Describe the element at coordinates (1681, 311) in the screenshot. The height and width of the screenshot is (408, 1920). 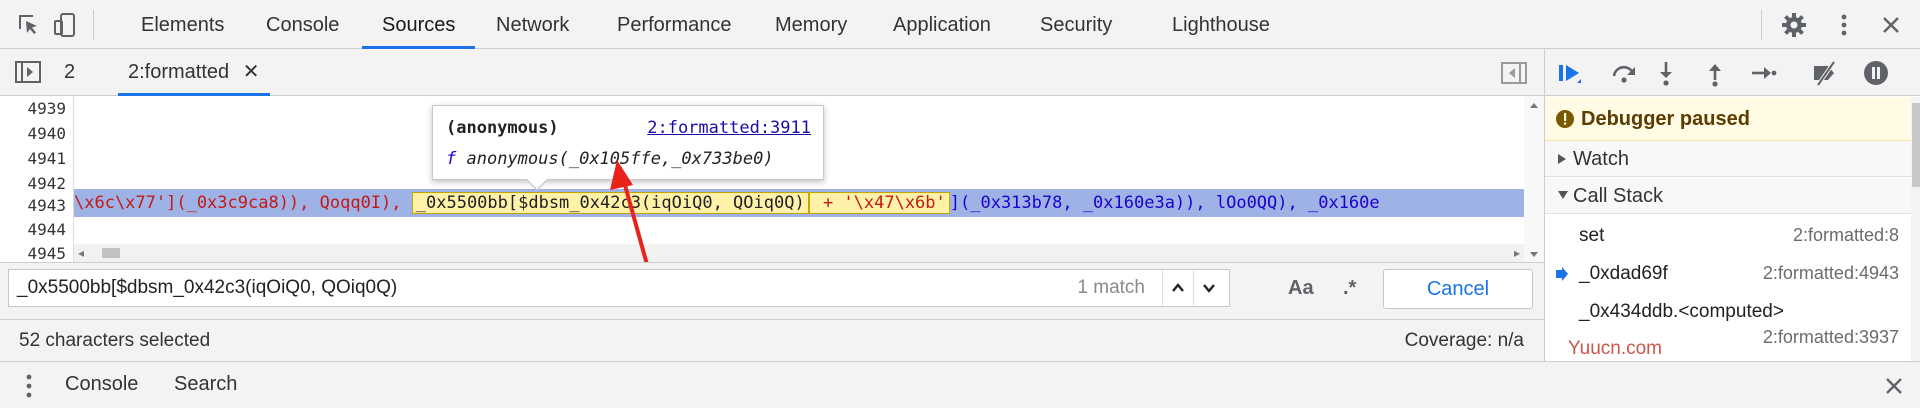
I see `frame-function: _0x434ddb.<computed>` at that location.